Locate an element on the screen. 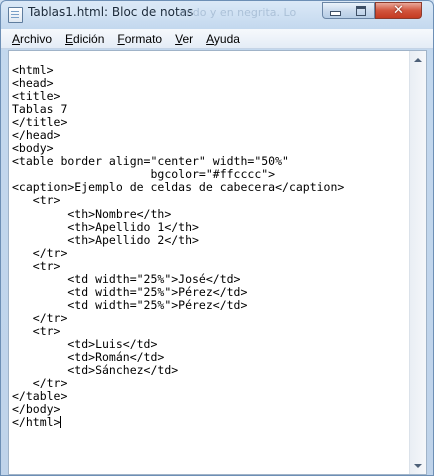 Image resolution: width=434 pixels, height=476 pixels. menu-ver: Ver is located at coordinates (184, 39).